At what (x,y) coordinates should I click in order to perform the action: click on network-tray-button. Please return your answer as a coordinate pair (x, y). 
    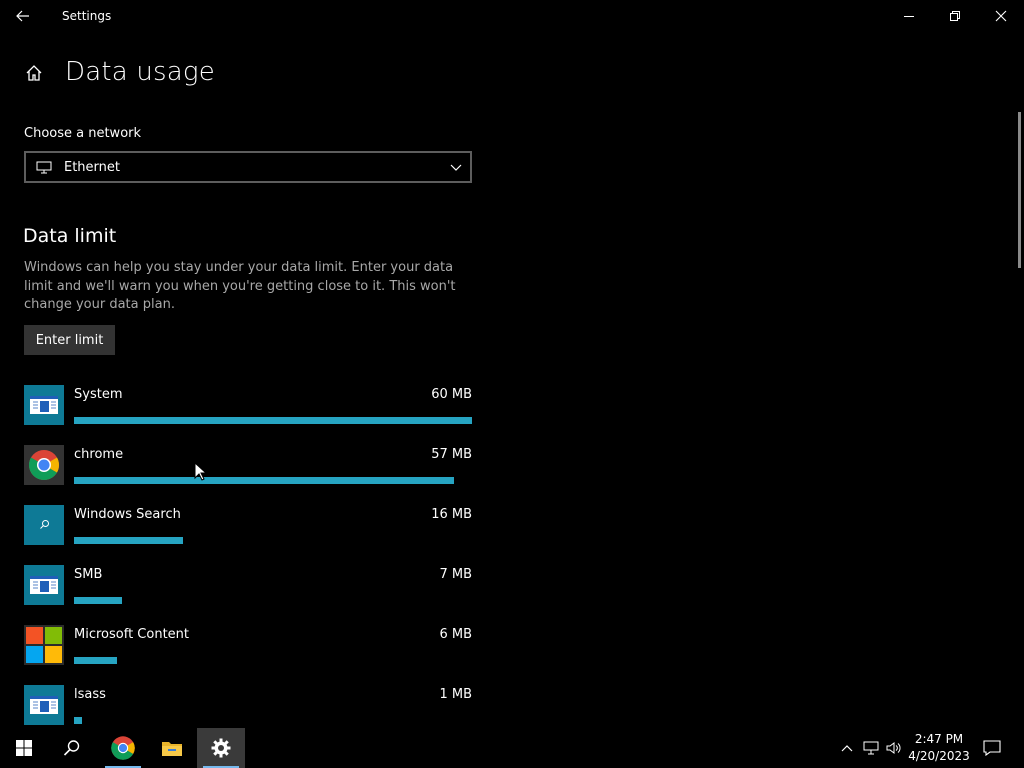
    Looking at the image, I should click on (871, 748).